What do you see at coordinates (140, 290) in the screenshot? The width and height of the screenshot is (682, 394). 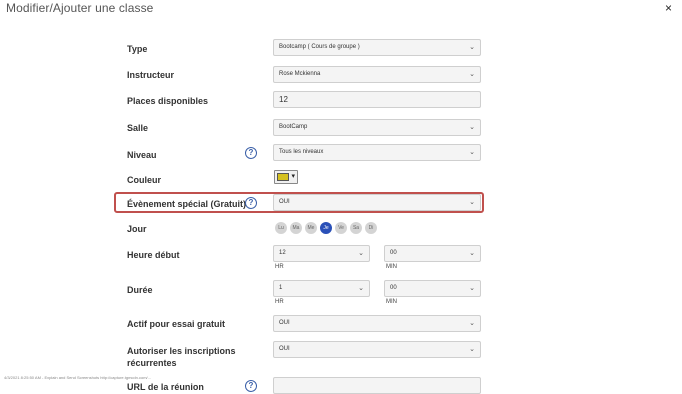 I see `duree-label: Durée` at bounding box center [140, 290].